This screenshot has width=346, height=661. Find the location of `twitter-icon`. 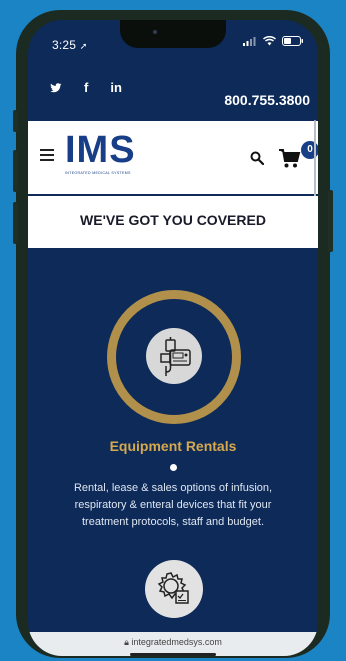

twitter-icon is located at coordinates (56, 87).